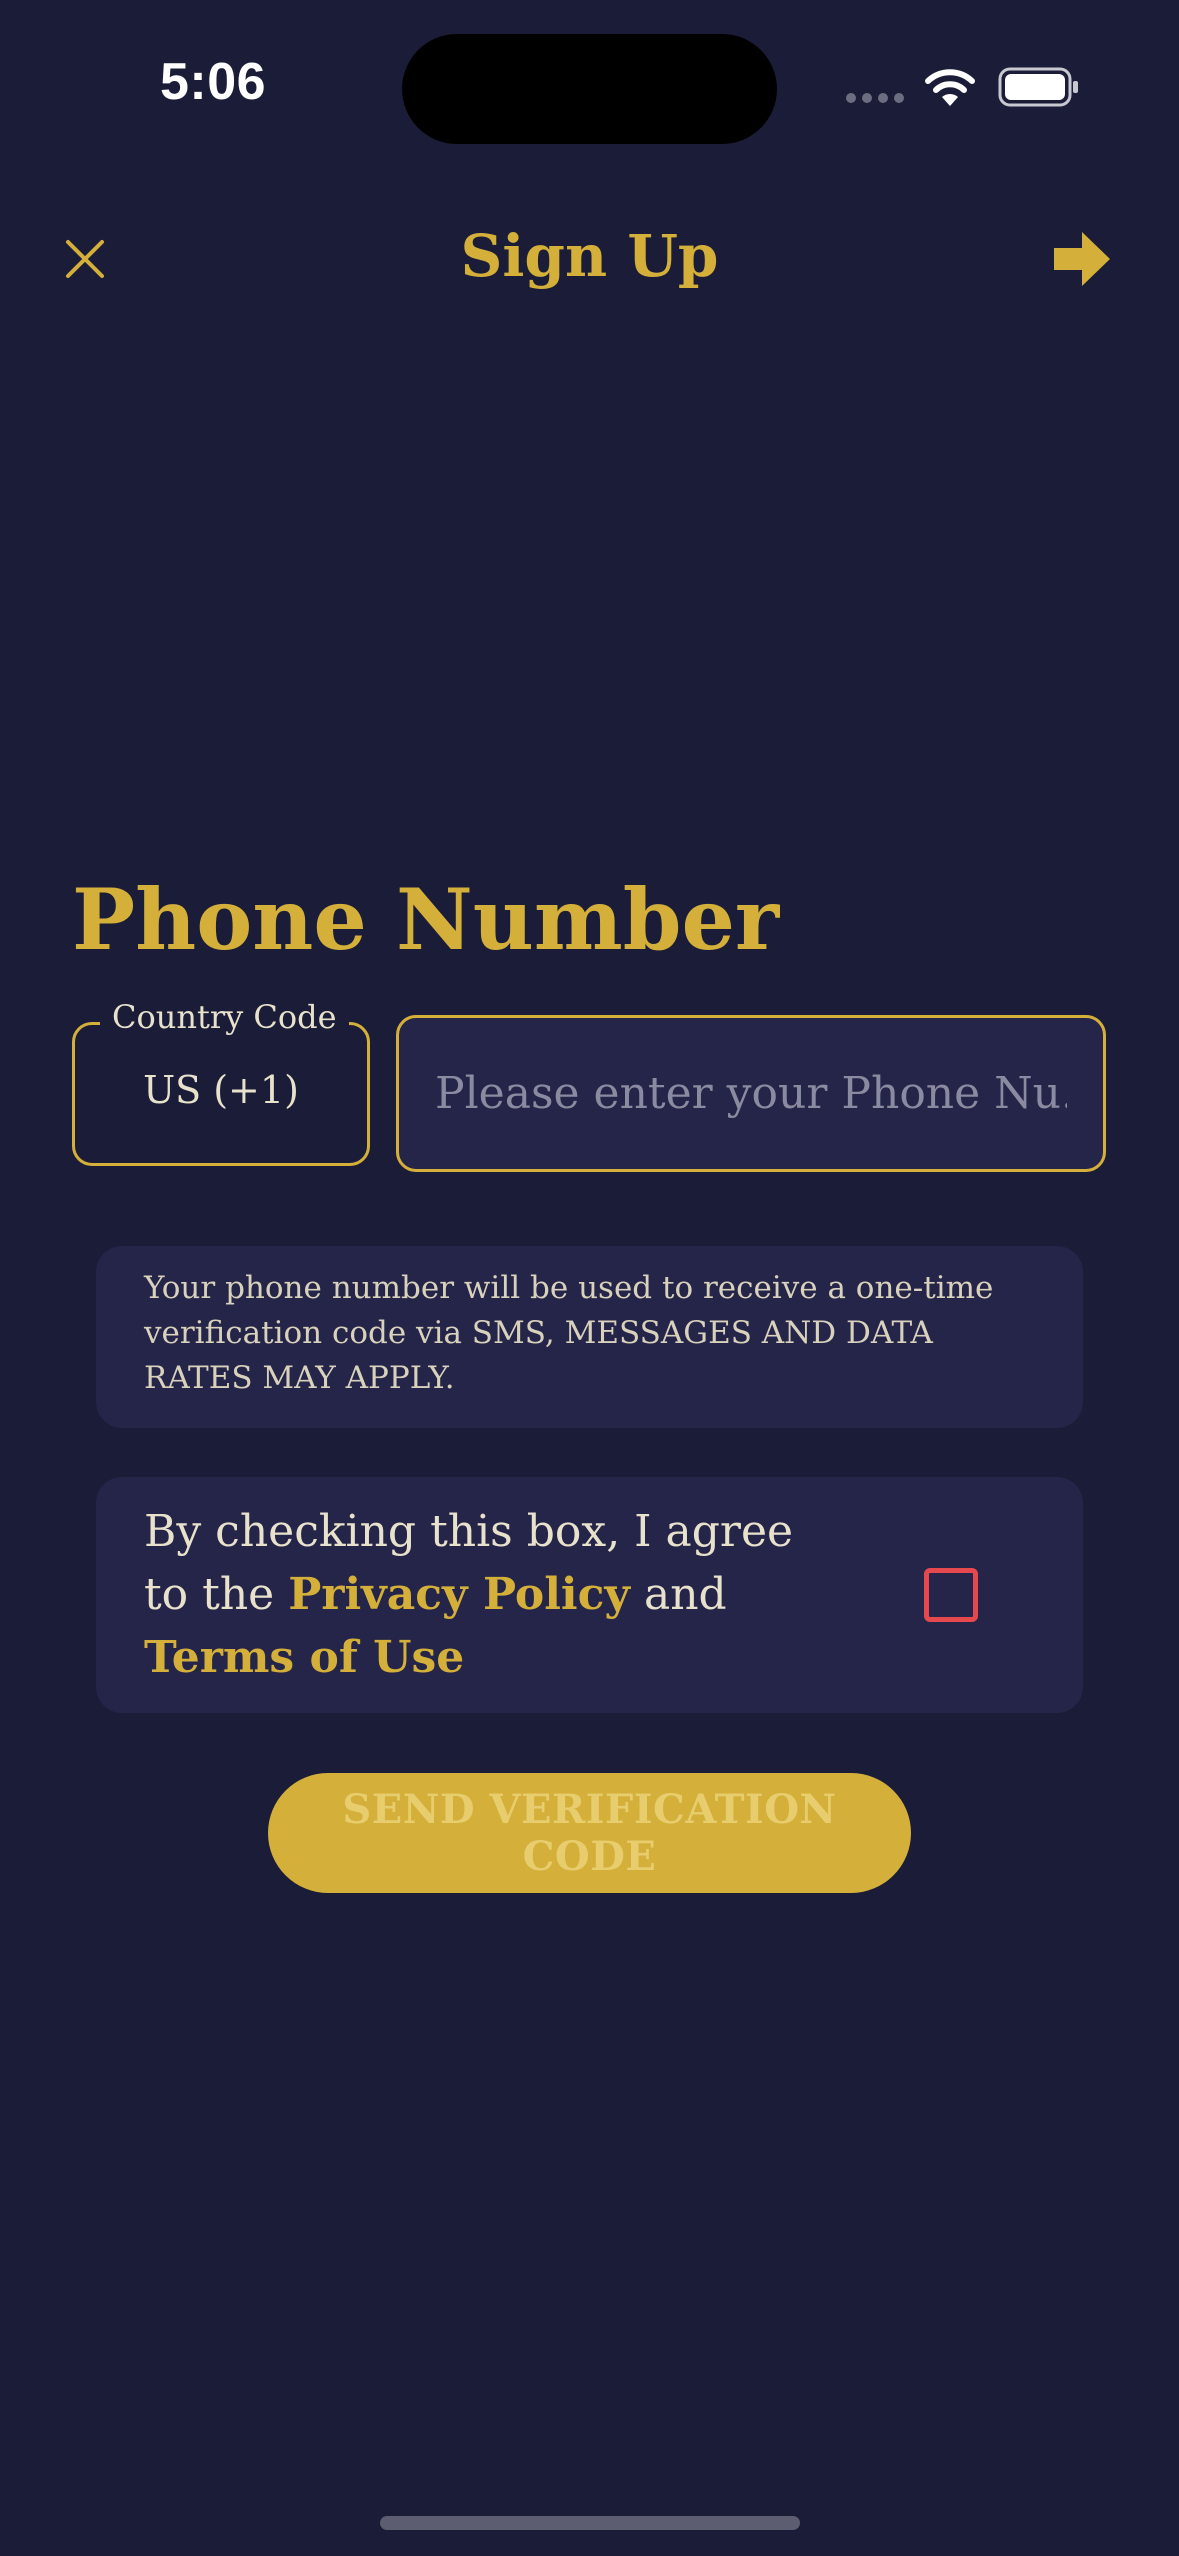  What do you see at coordinates (950, 87) in the screenshot?
I see `wifi-icon` at bounding box center [950, 87].